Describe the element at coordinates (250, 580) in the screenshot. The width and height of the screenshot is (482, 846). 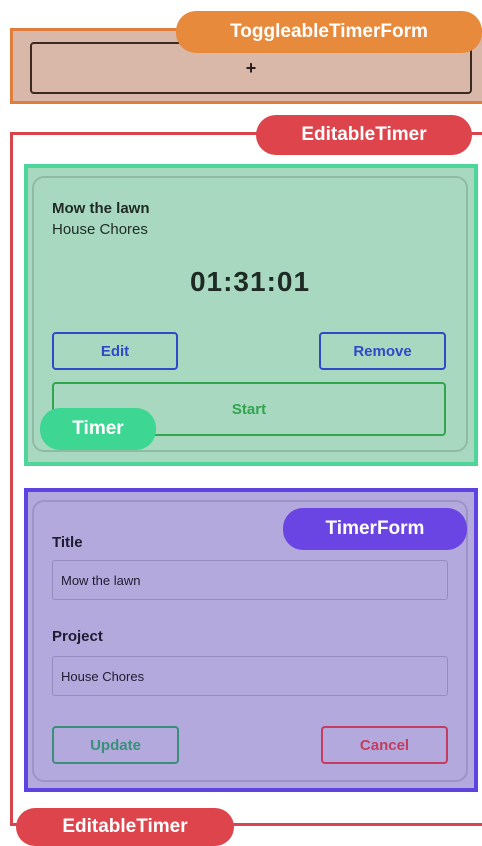
I see `title-input` at that location.